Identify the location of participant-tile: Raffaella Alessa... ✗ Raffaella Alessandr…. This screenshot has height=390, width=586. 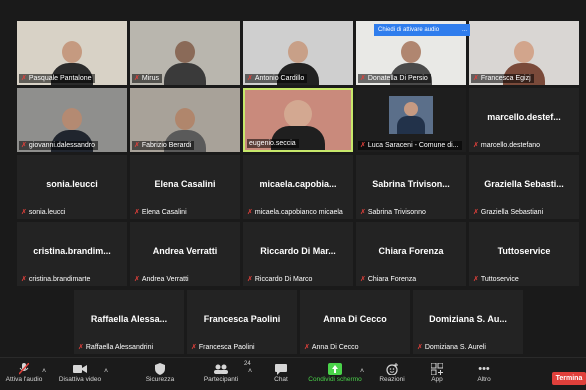
(129, 322).